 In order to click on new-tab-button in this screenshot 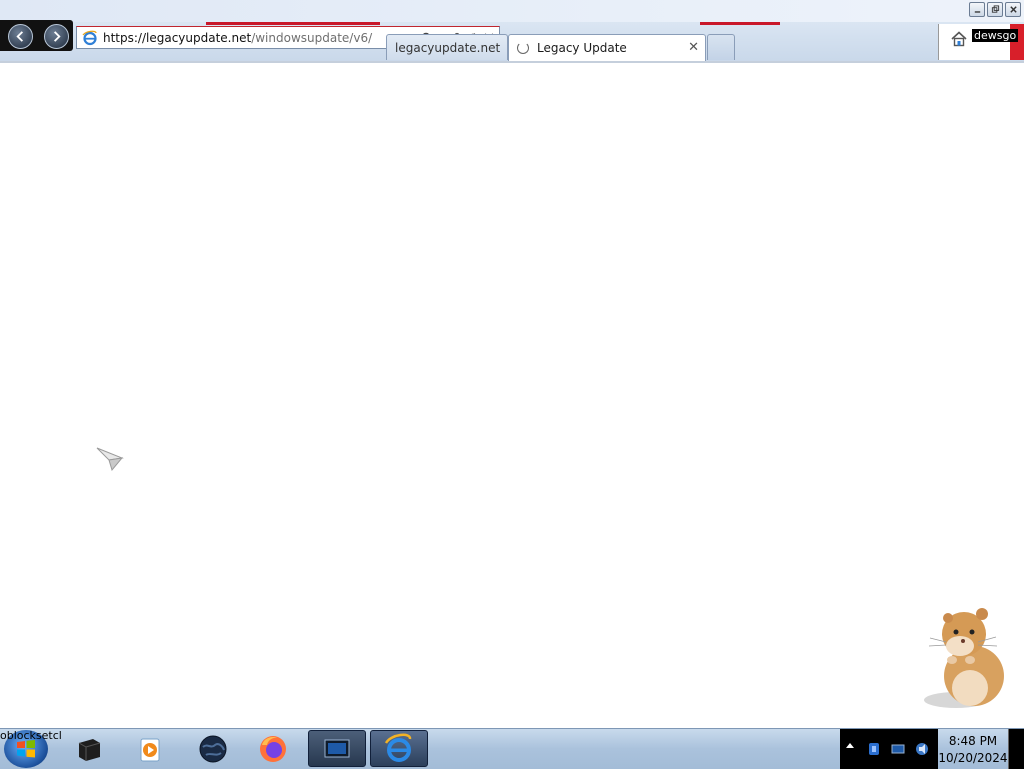, I will do `click(721, 47)`.